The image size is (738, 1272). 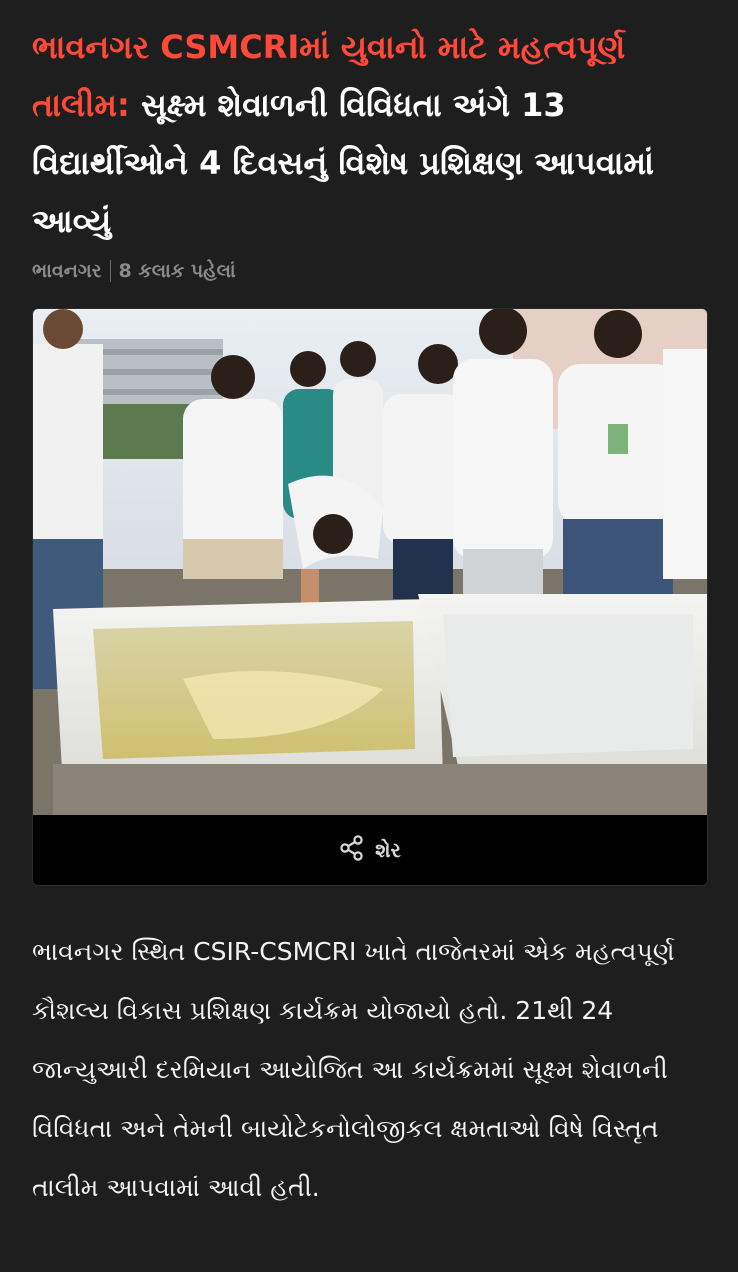 What do you see at coordinates (67, 271) in the screenshot?
I see `location-label: ભાવનગર` at bounding box center [67, 271].